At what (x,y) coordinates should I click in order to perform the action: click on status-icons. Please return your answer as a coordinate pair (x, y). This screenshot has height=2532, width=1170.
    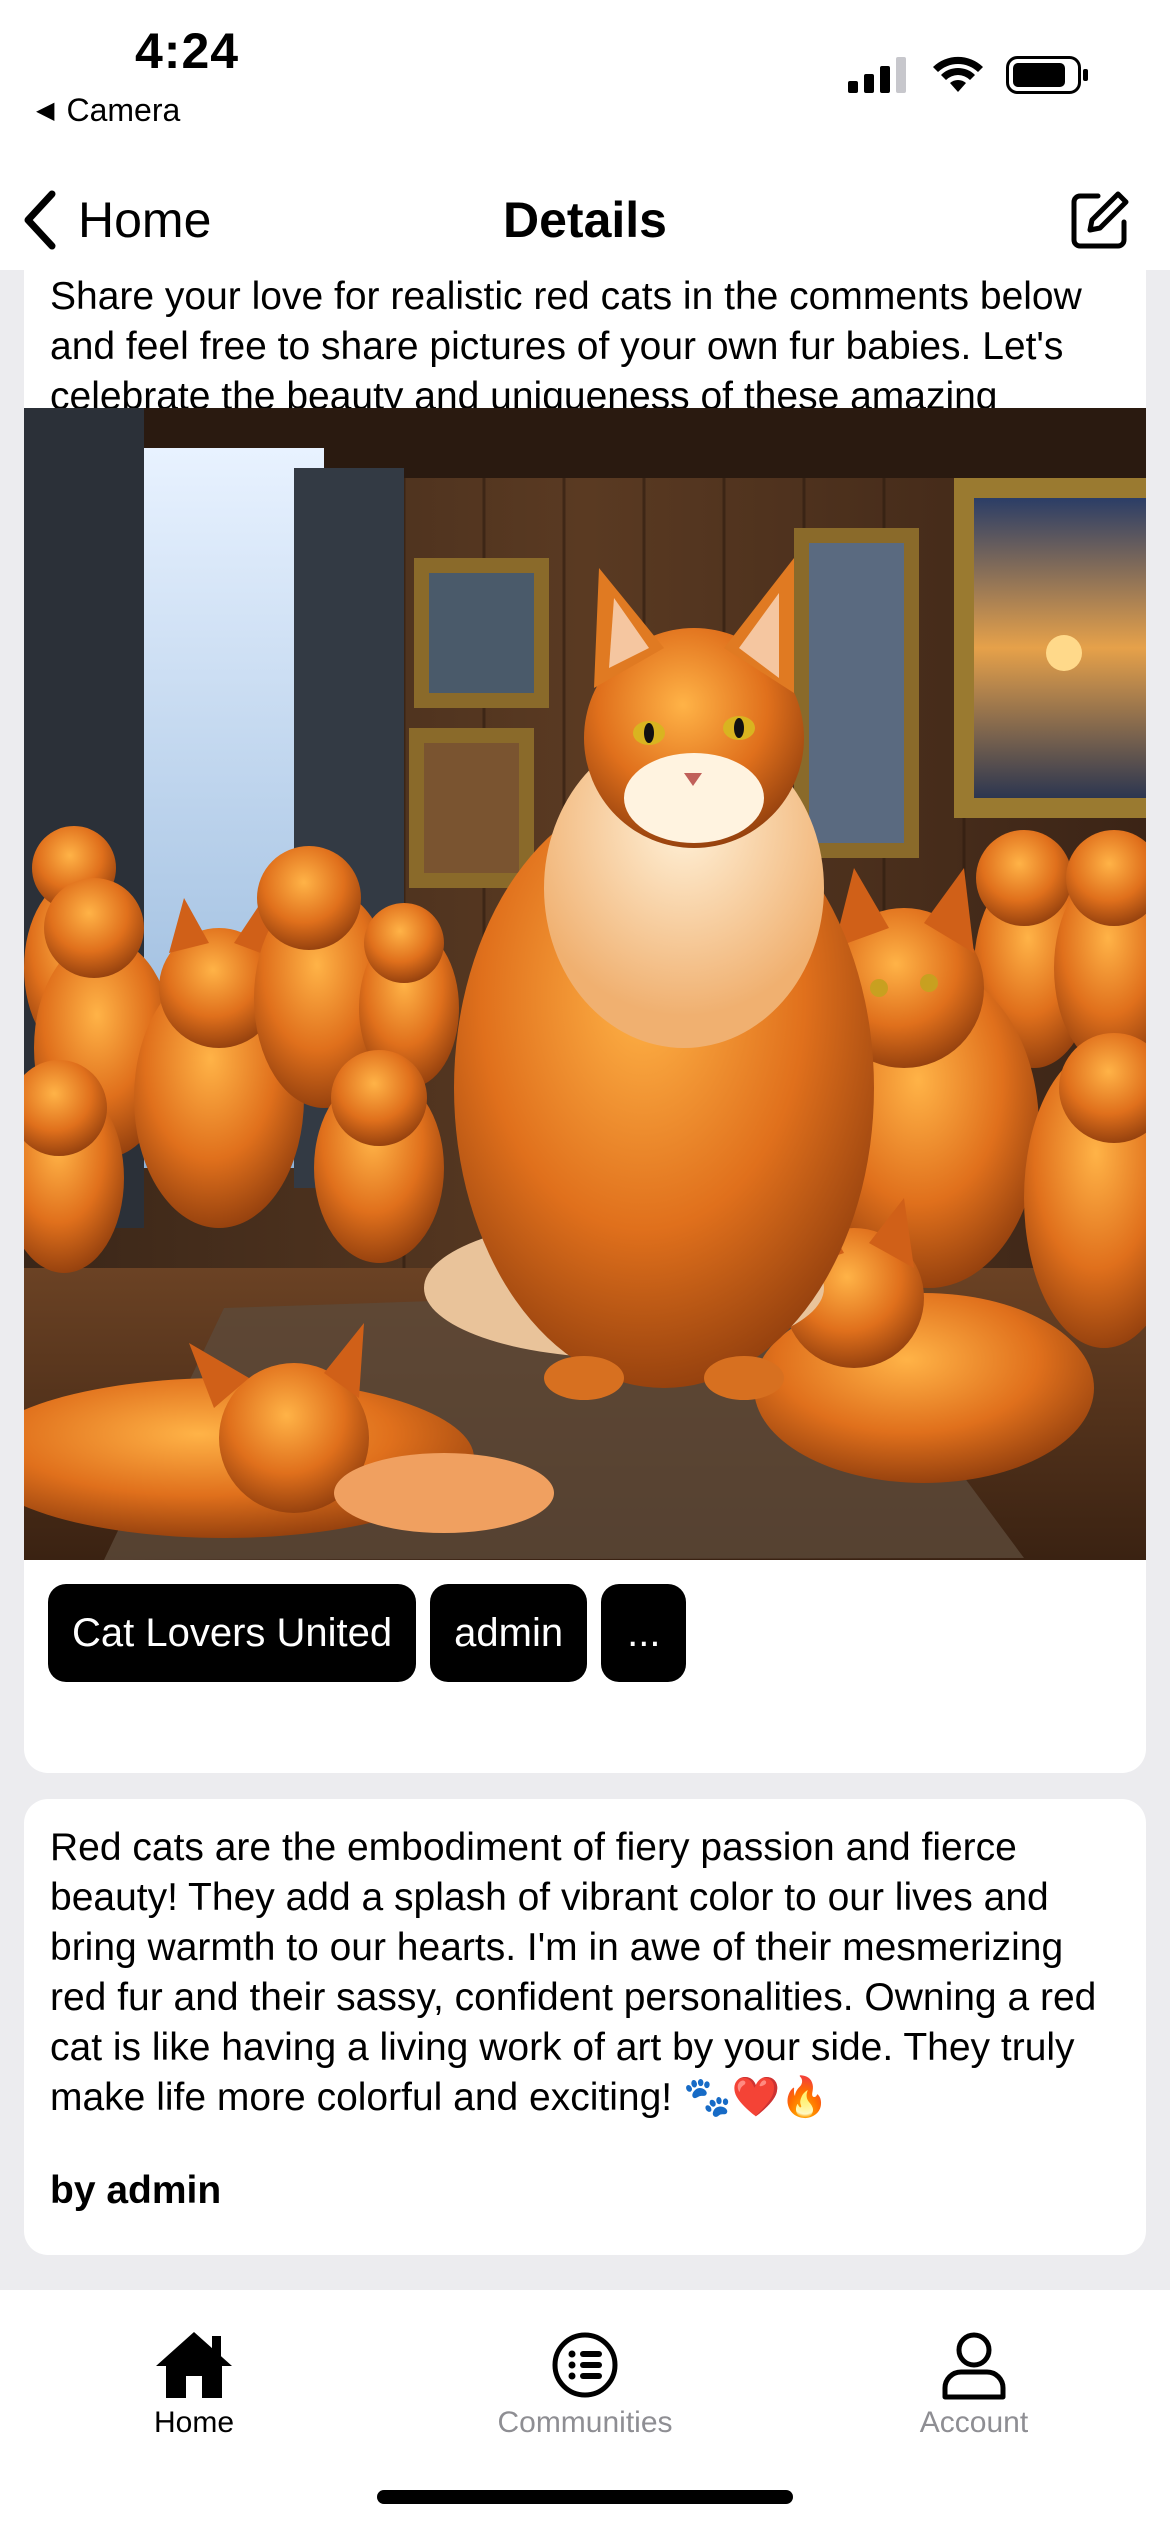
    Looking at the image, I should click on (969, 75).